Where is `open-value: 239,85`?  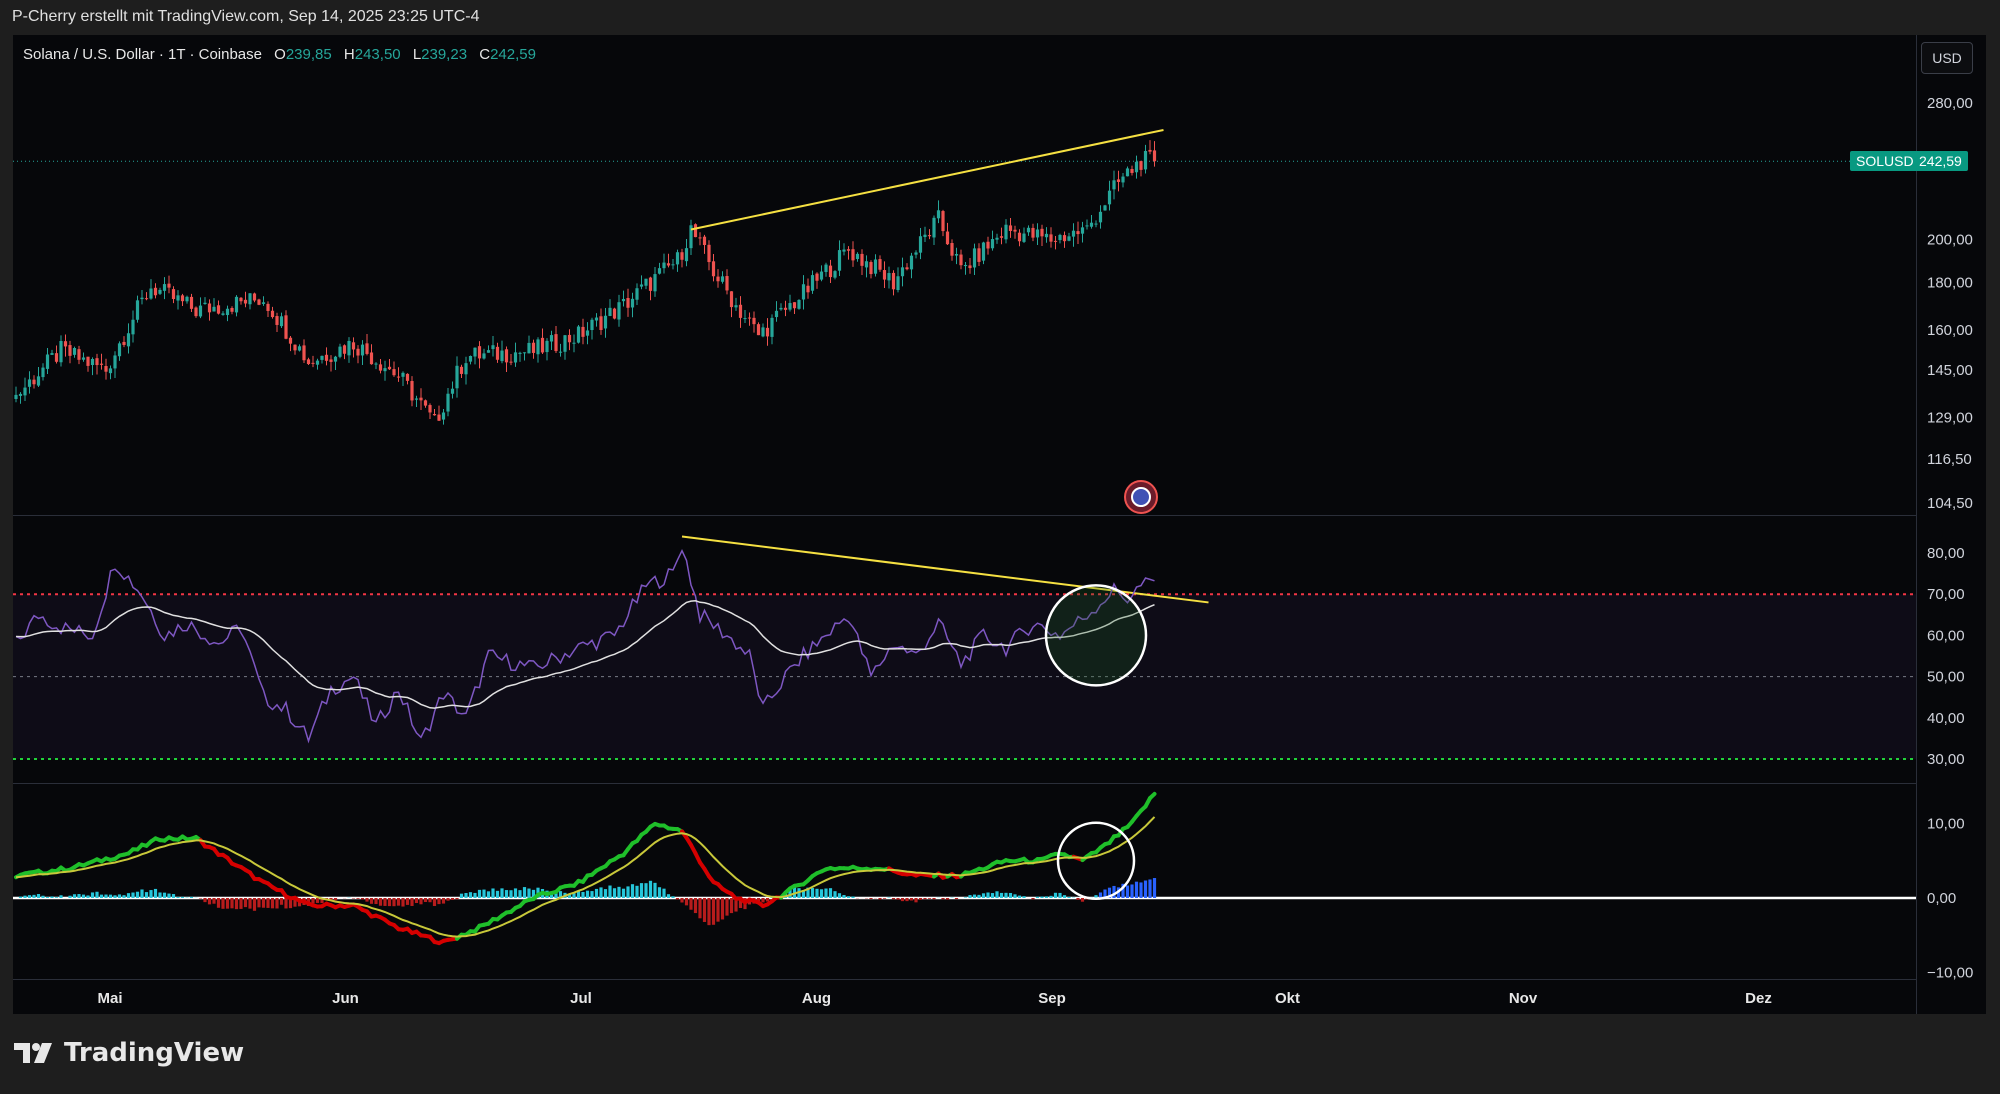 open-value: 239,85 is located at coordinates (308, 54).